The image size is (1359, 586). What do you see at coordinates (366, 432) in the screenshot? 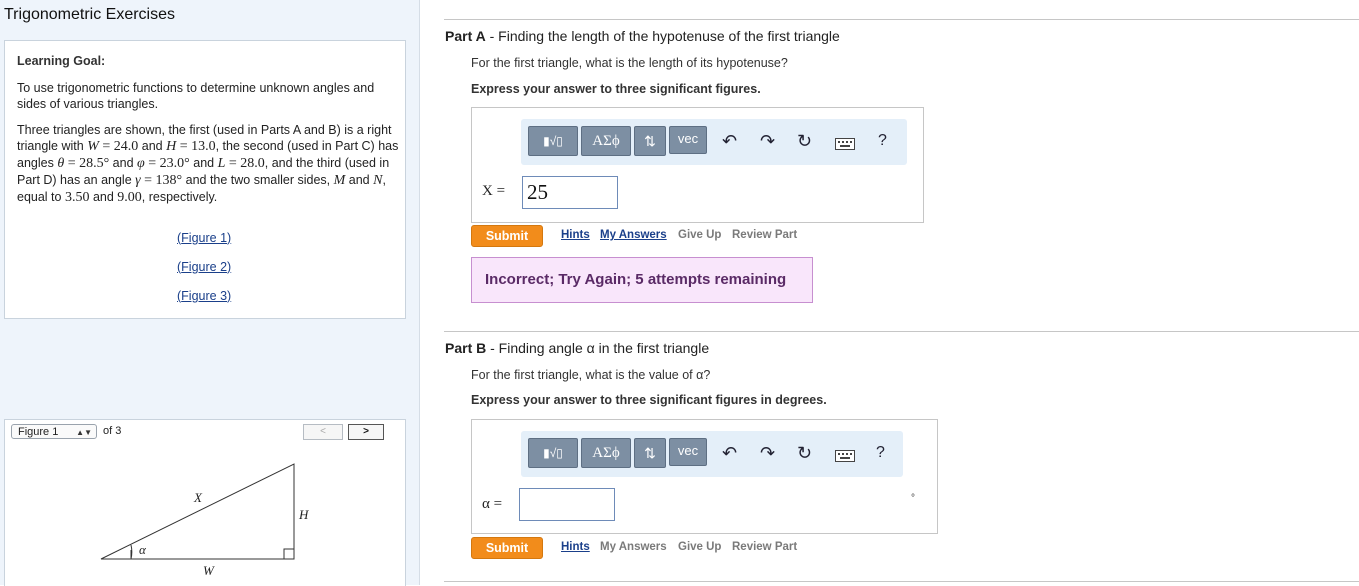
I see `next-figure-button: >` at bounding box center [366, 432].